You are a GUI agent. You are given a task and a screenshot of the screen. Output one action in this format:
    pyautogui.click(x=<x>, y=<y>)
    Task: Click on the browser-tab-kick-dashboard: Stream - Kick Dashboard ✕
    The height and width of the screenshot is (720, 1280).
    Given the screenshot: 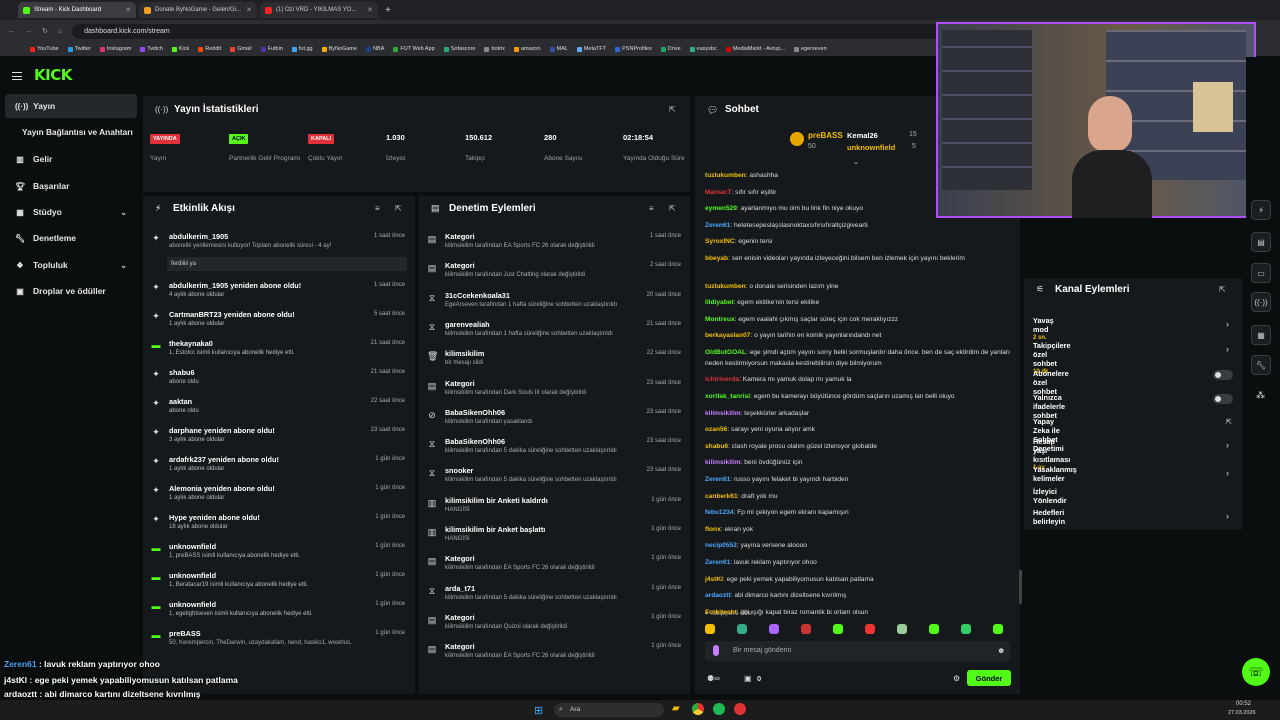 What is the action you would take?
    pyautogui.click(x=77, y=10)
    